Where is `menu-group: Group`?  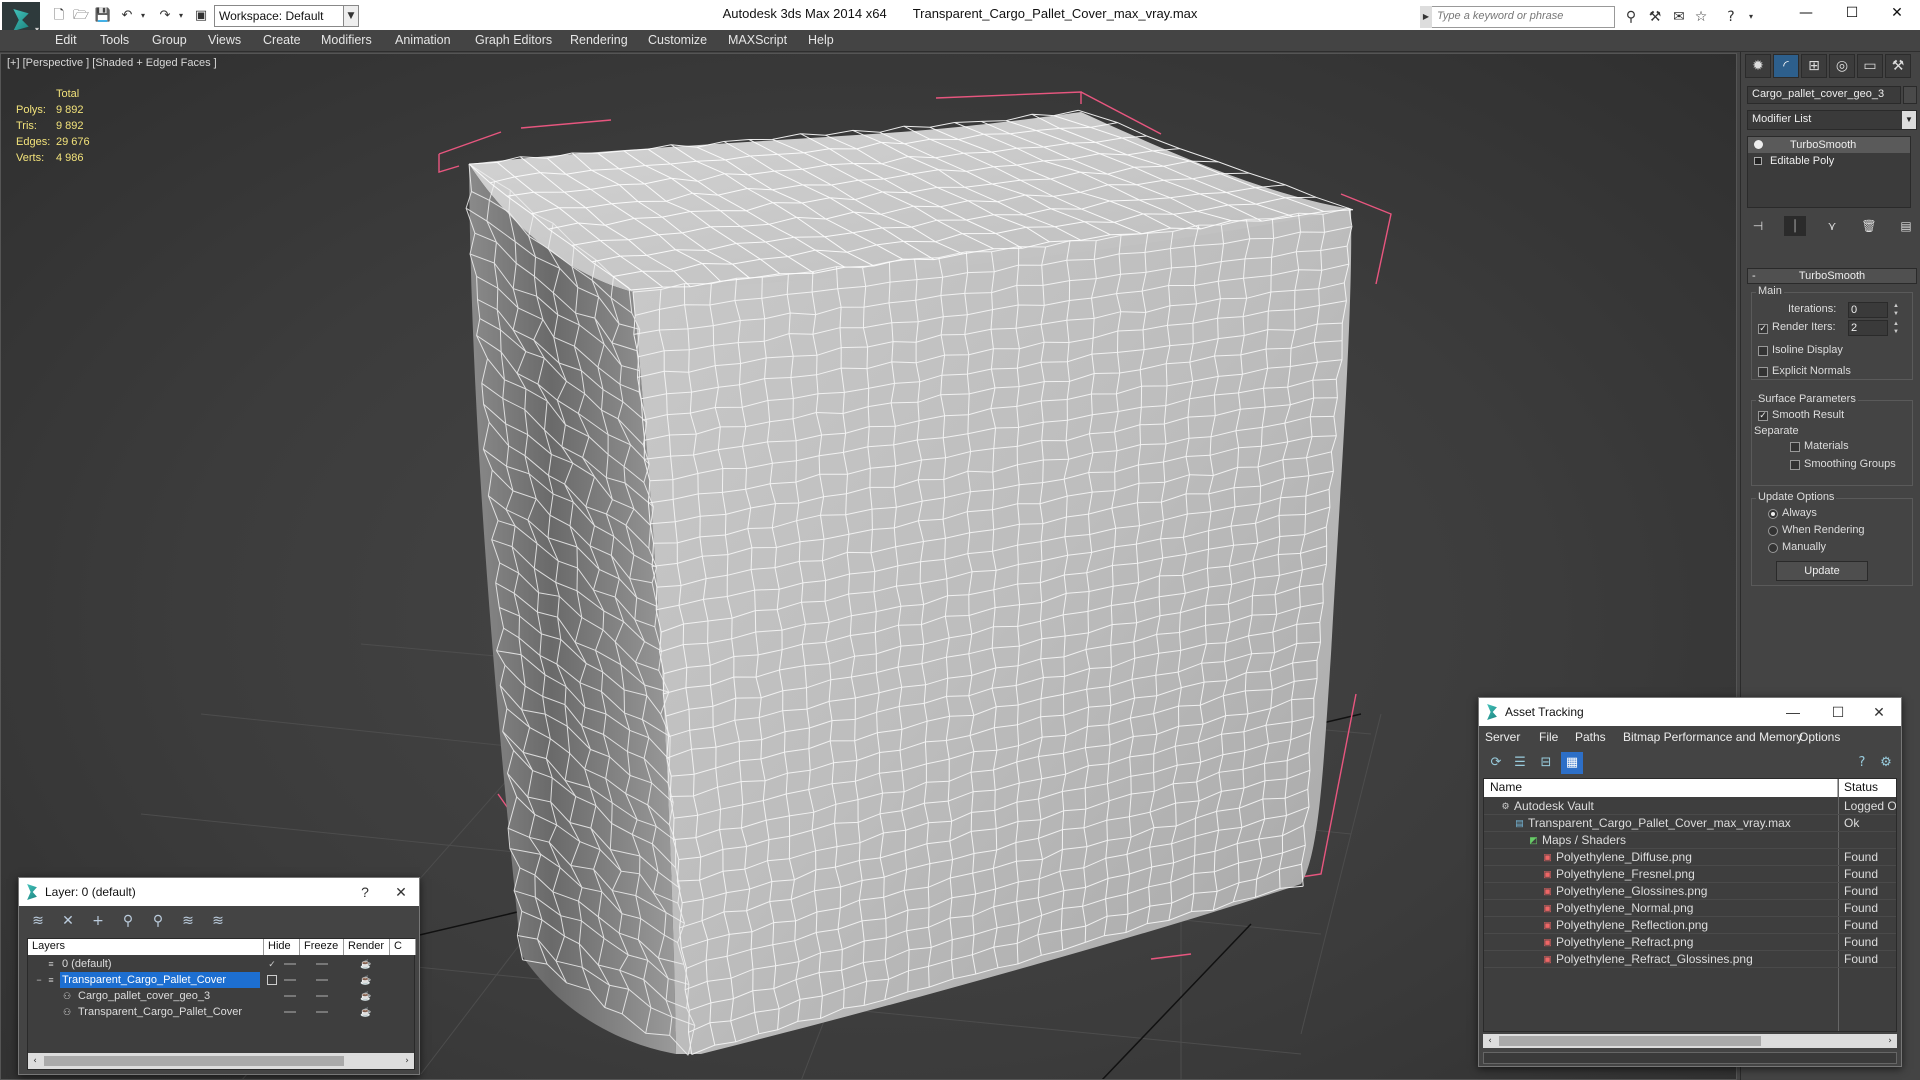 menu-group: Group is located at coordinates (169, 40).